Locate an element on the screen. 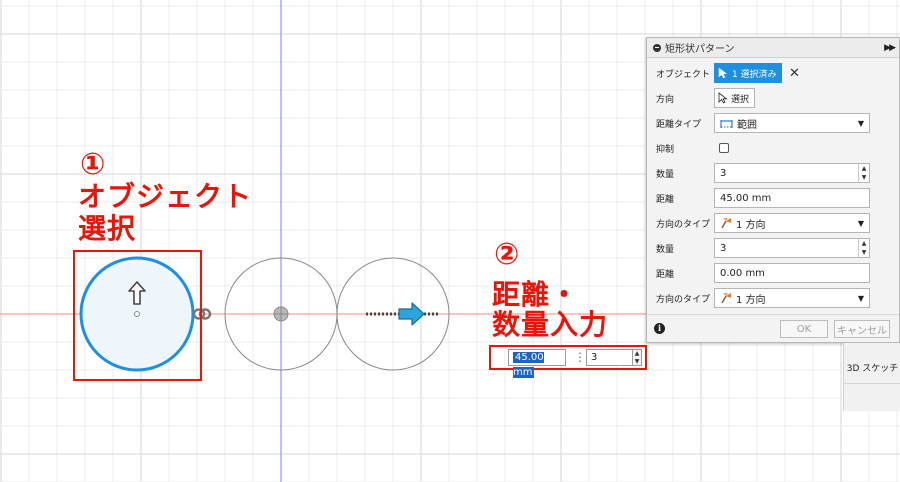  quantity-stepper: ▲ ▼ is located at coordinates (637, 357).